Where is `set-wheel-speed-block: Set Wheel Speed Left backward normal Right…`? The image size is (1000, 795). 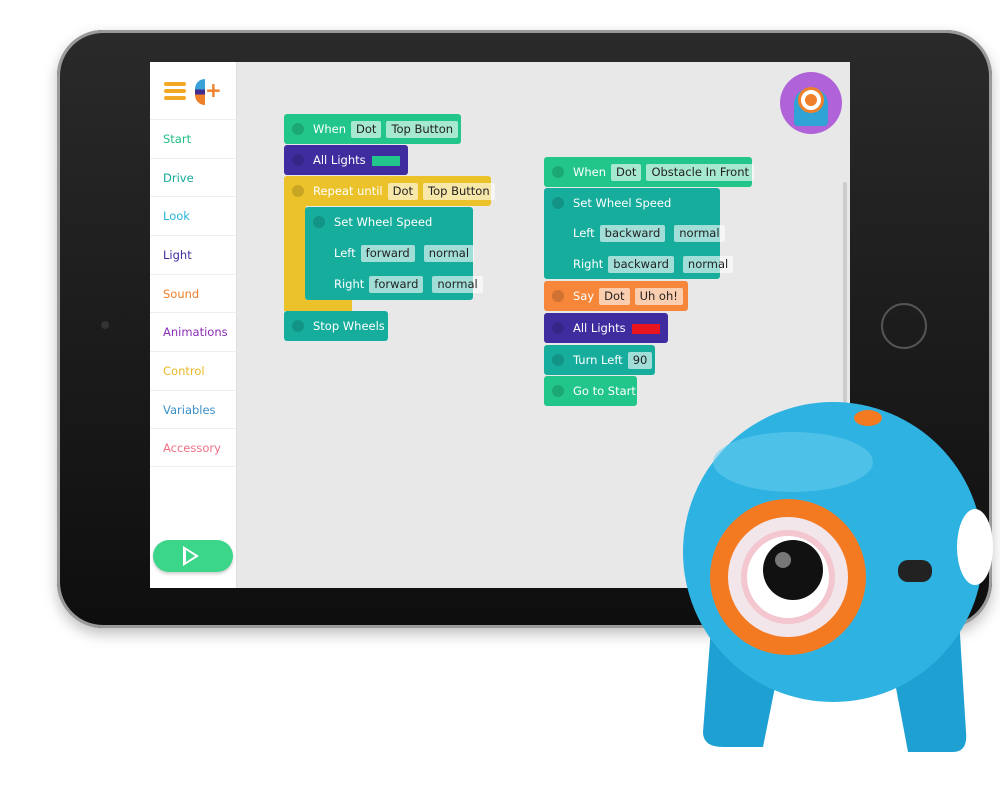
set-wheel-speed-block: Set Wheel Speed Left backward normal Right… is located at coordinates (639, 233).